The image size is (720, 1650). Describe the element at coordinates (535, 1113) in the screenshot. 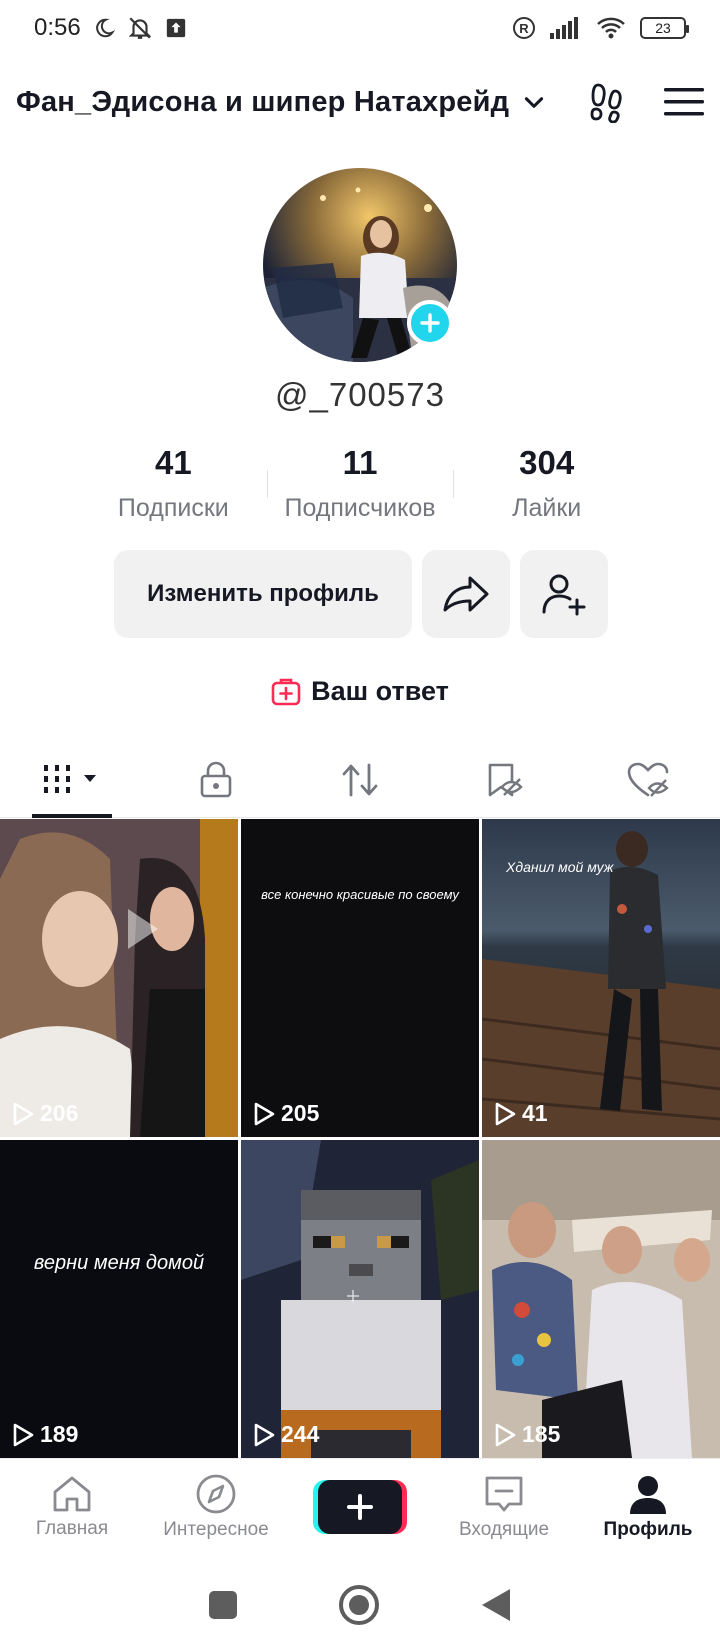

I see `view-count-value: 41` at that location.